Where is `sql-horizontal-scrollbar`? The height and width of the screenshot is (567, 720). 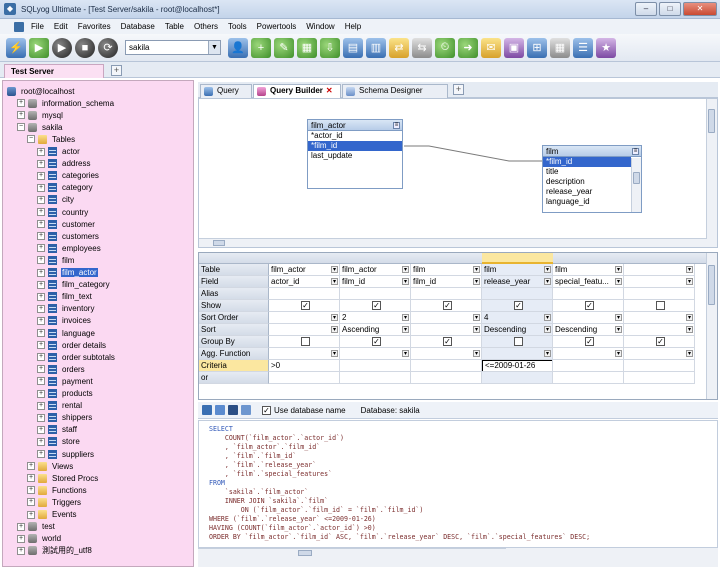 sql-horizontal-scrollbar is located at coordinates (352, 552).